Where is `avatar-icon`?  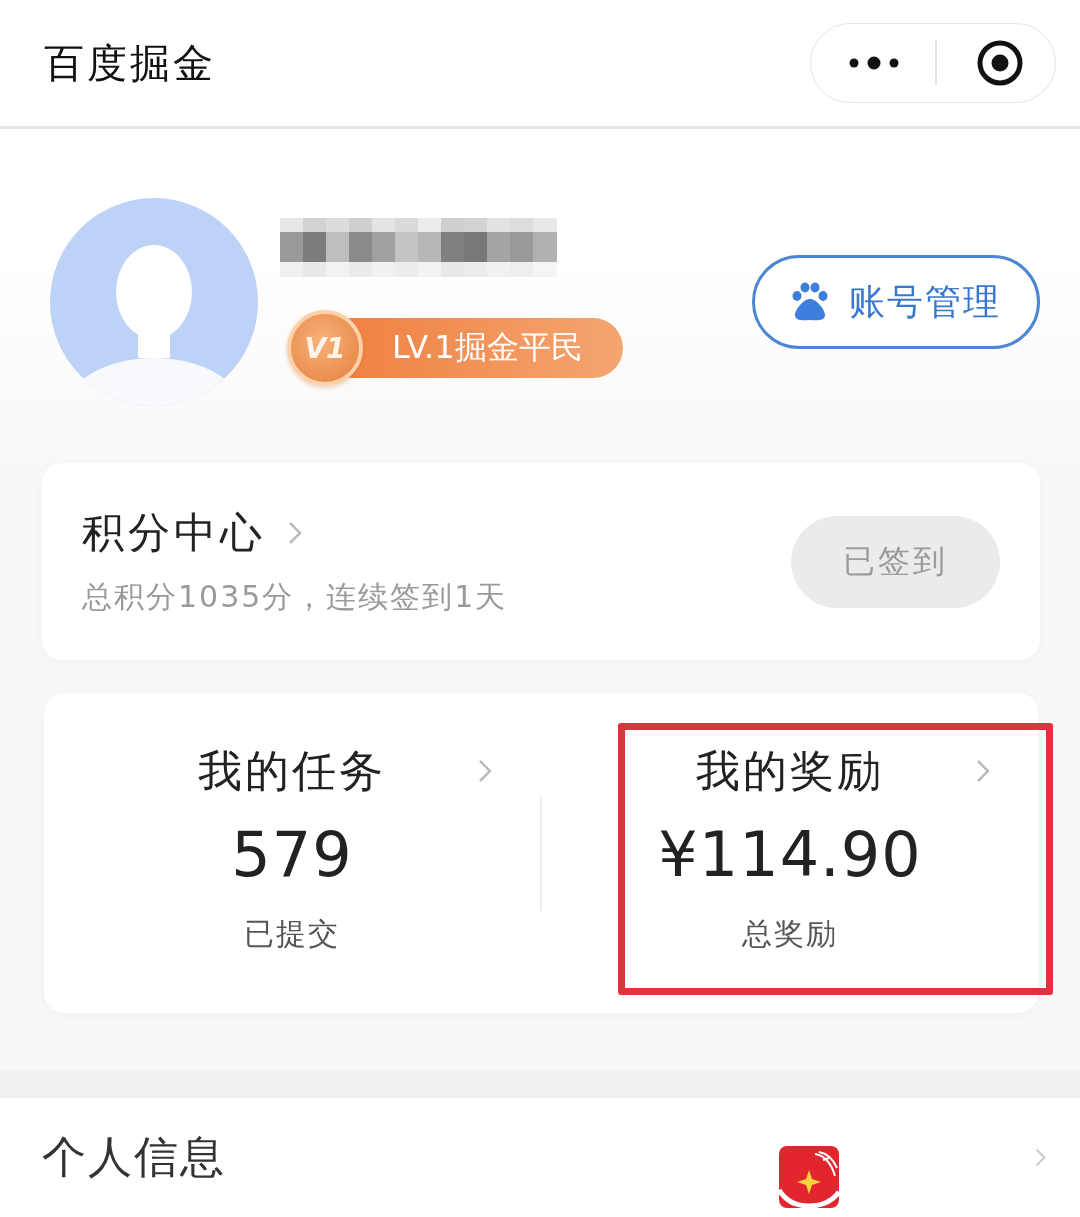
avatar-icon is located at coordinates (154, 302).